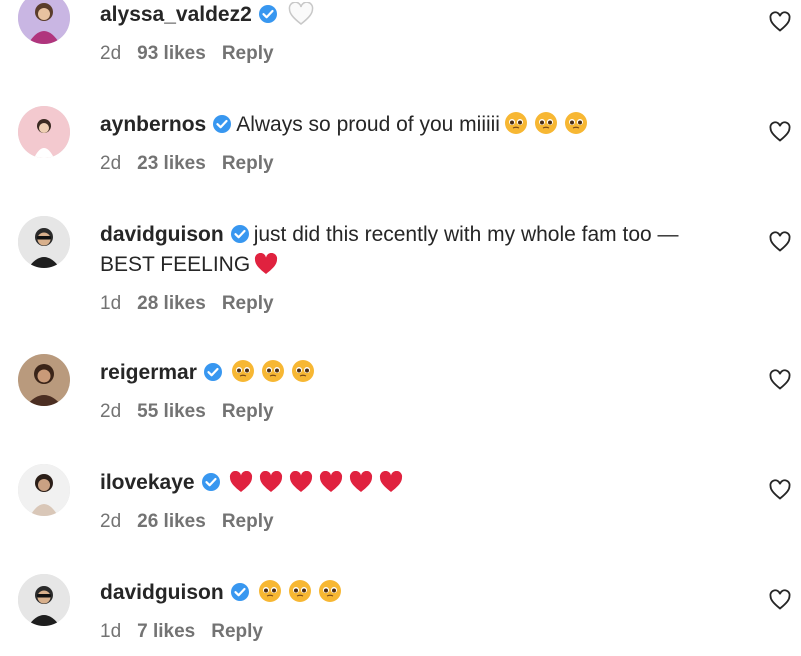  What do you see at coordinates (175, 264) in the screenshot?
I see `comment-body-line2: BEST FEELING` at bounding box center [175, 264].